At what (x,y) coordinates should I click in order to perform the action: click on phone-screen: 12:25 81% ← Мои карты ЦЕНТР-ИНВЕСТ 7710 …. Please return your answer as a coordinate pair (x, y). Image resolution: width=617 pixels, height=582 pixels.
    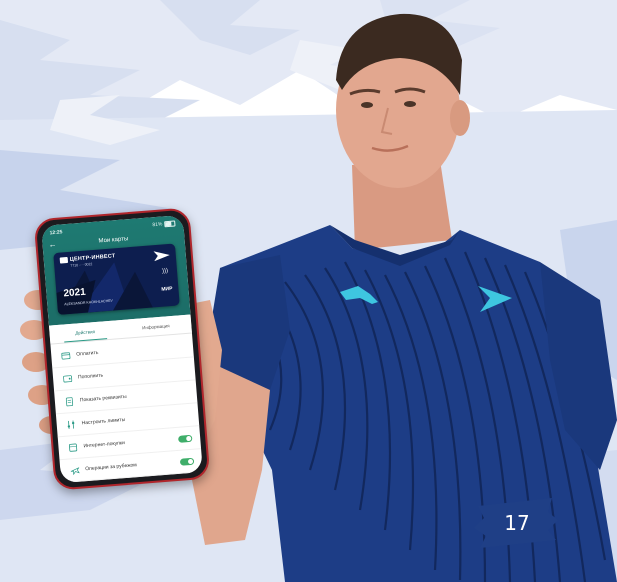
    Looking at the image, I should click on (122, 349).